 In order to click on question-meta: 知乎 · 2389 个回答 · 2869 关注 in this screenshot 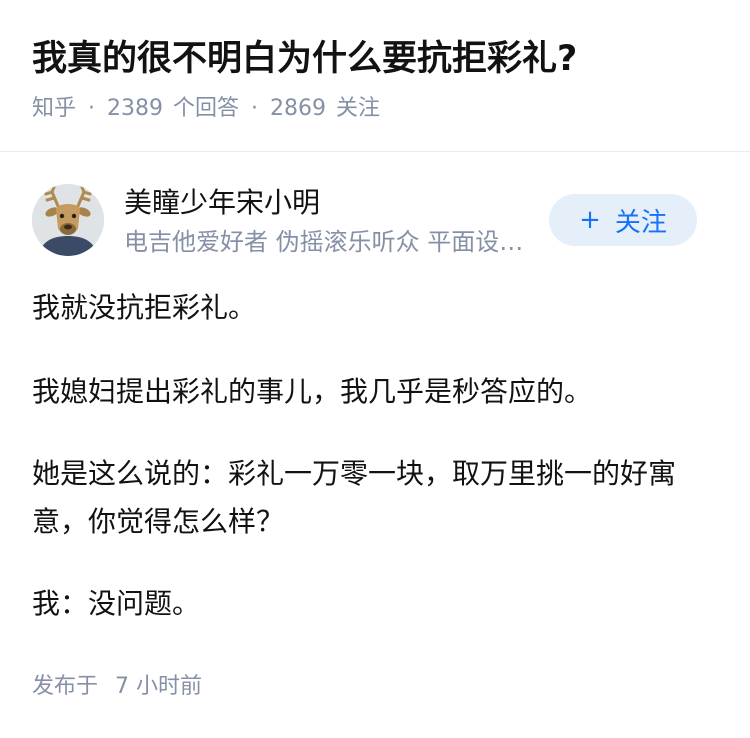, I will do `click(206, 109)`.